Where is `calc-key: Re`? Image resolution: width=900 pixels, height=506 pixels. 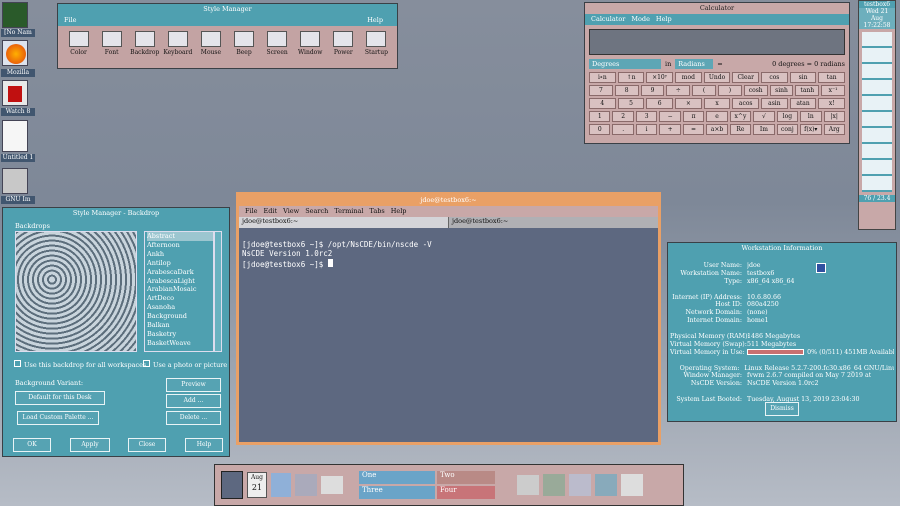 calc-key: Re is located at coordinates (740, 129).